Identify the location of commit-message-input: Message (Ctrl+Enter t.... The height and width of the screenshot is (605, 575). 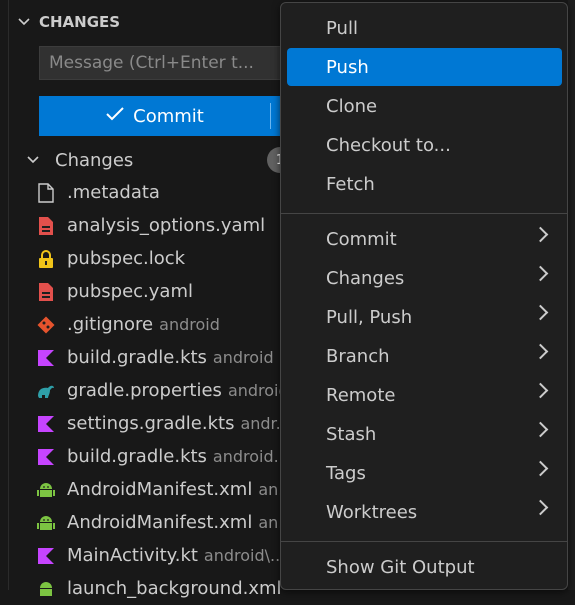
(169, 63).